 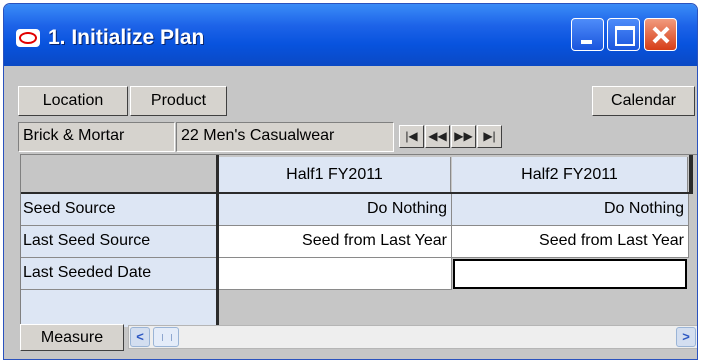 What do you see at coordinates (437, 136) in the screenshot?
I see `previous-page-button: ◀◀` at bounding box center [437, 136].